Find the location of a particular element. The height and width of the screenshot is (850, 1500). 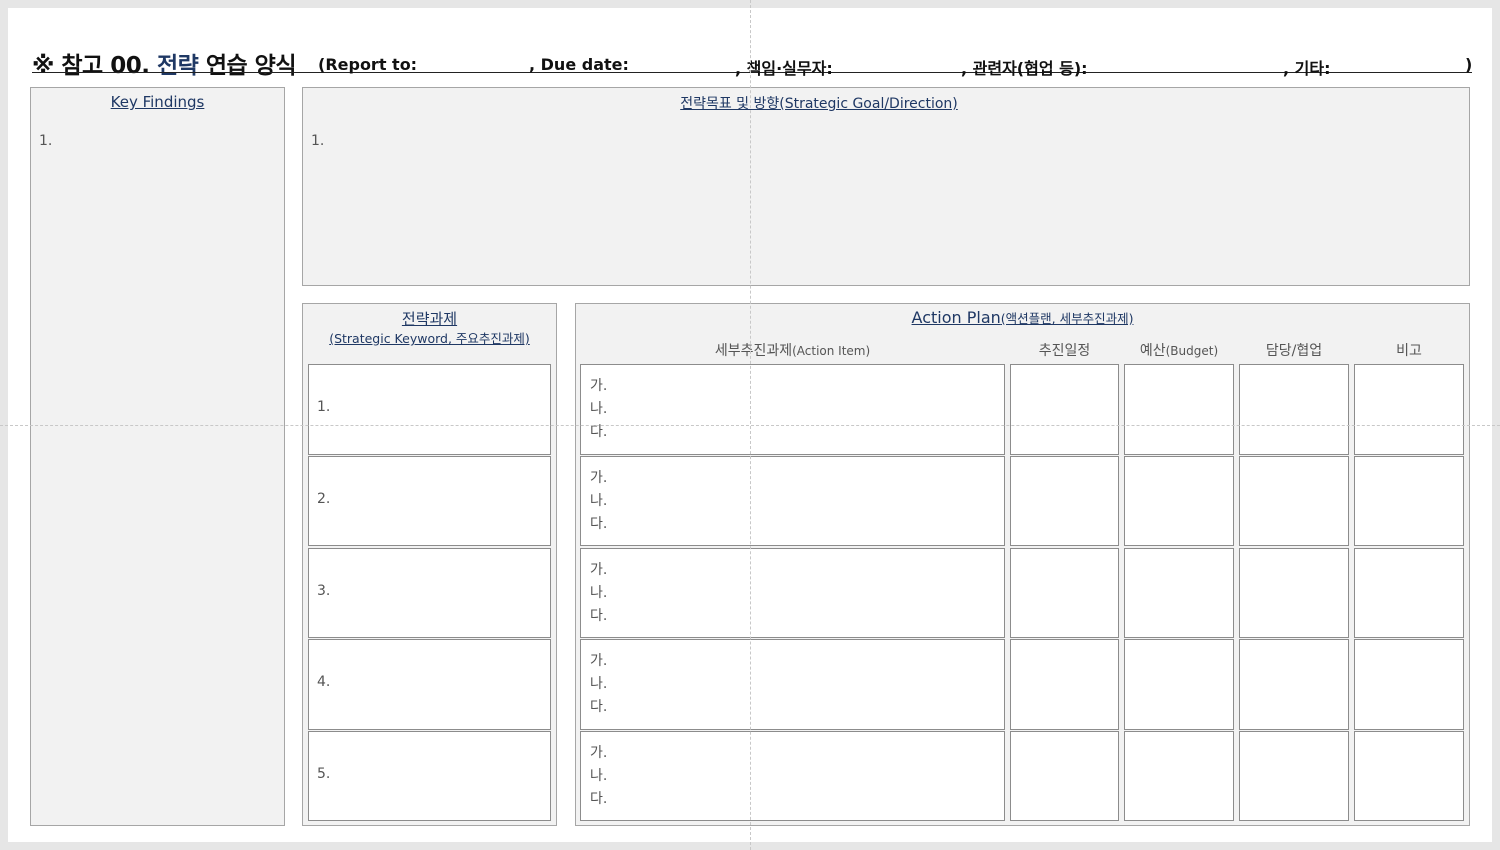

title-suffix: 연습 양식 is located at coordinates (251, 66).